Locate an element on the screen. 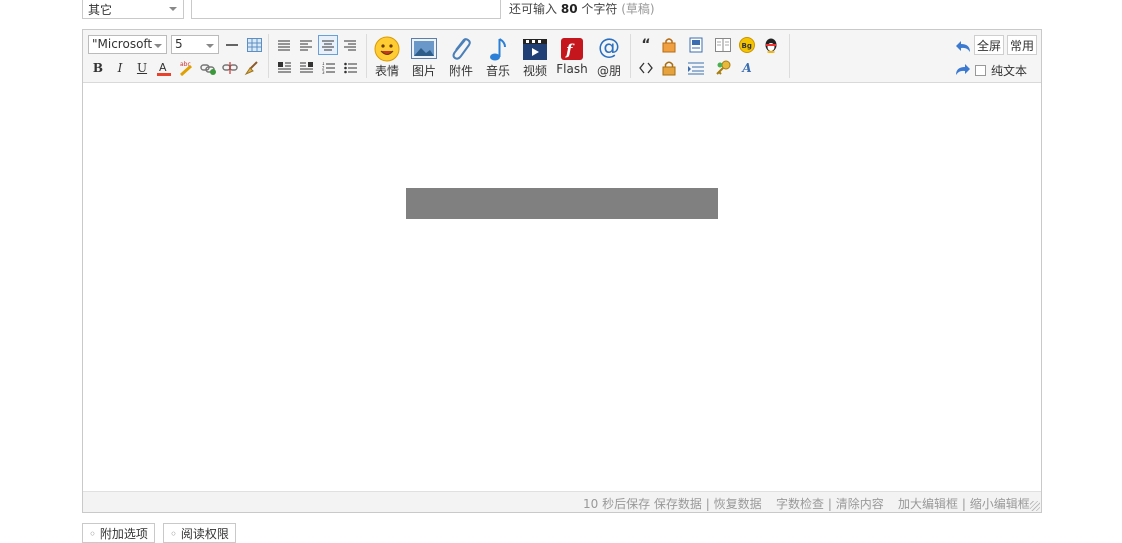 The height and width of the screenshot is (543, 1122). float-right-icon is located at coordinates (306, 68).